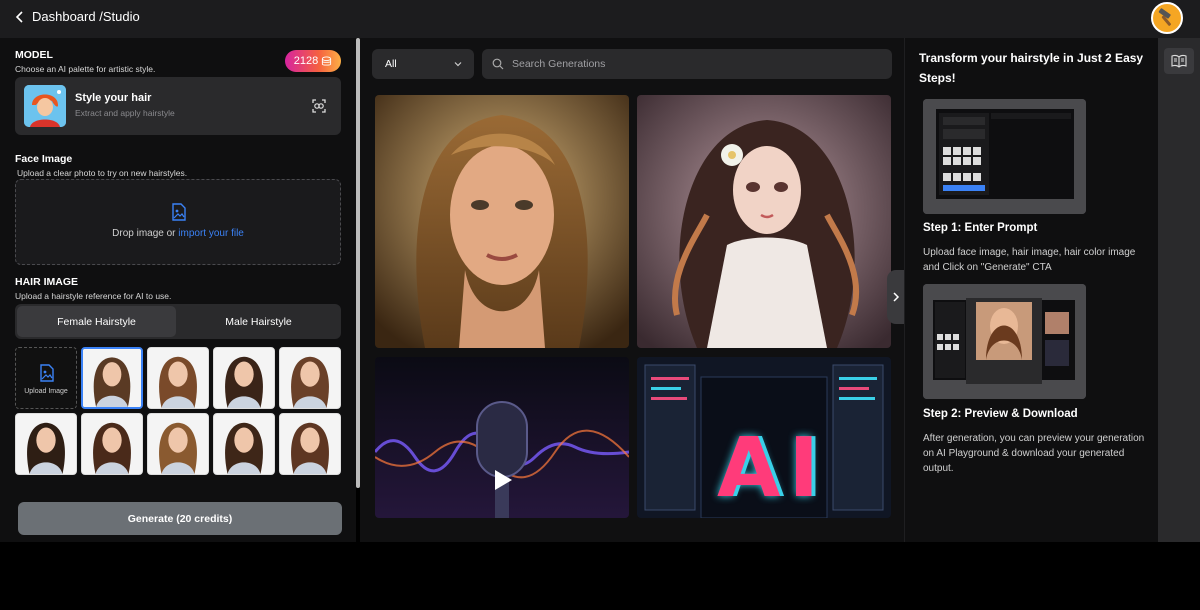  Describe the element at coordinates (85, 69) in the screenshot. I see `model-subtitle: Choose an AI palette for artistic style.` at that location.